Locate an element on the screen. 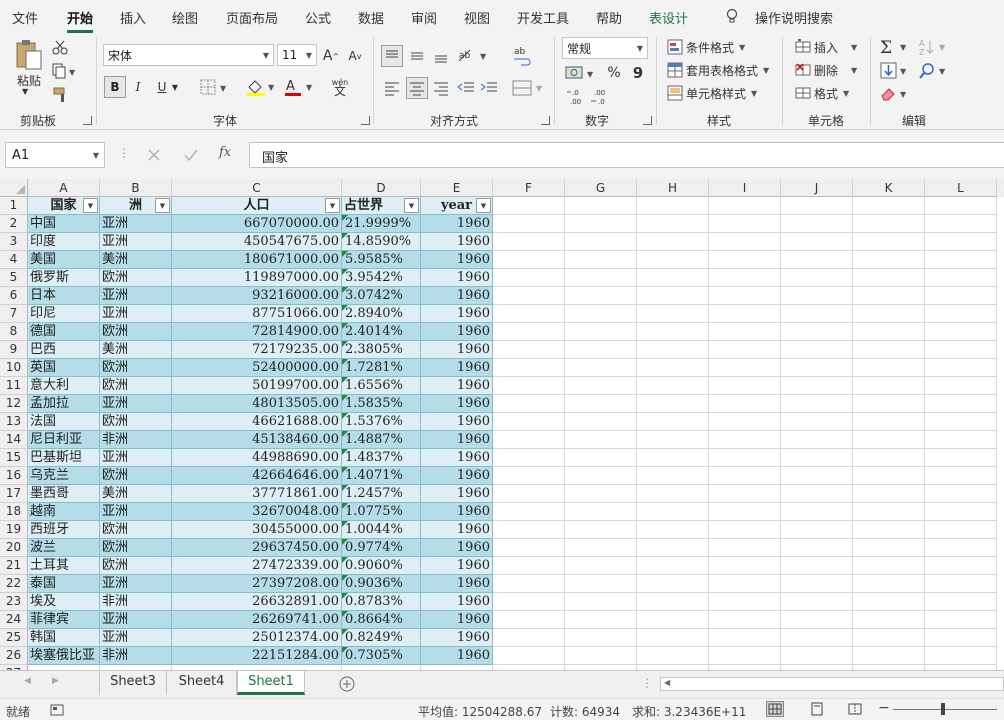  sheet-tab-sheet3: Sheet3 is located at coordinates (133, 683).